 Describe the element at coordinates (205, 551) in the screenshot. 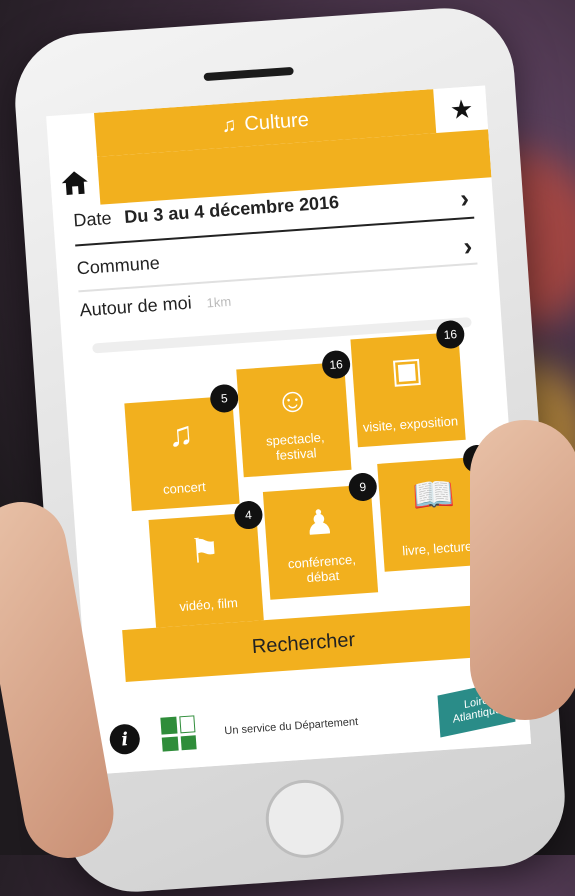

I see `film-camera-icon: ⚑` at that location.